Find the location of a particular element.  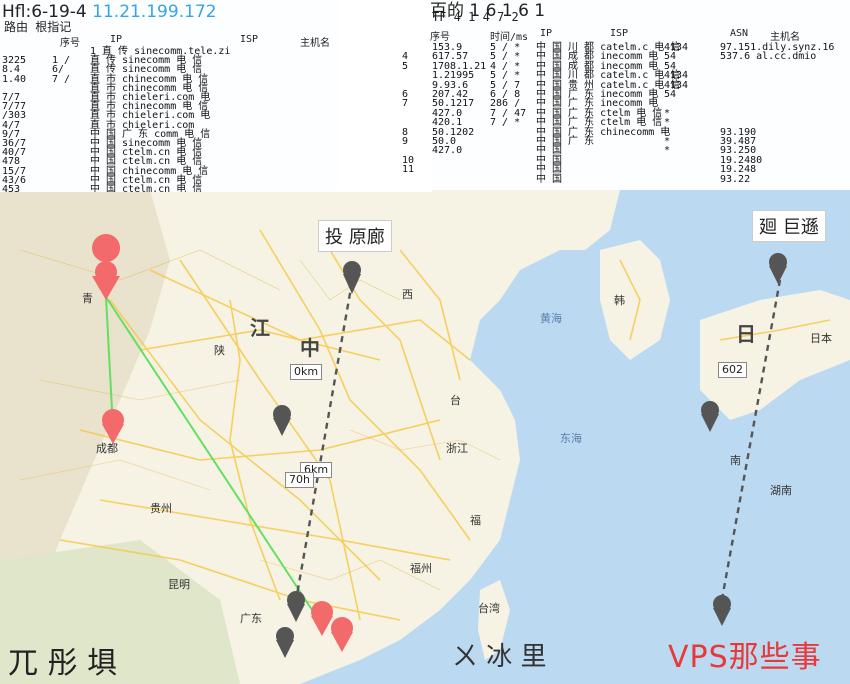

panel-left-cell-c4: 中 国 ctelm.cn 电 信 is located at coordinates (146, 188).